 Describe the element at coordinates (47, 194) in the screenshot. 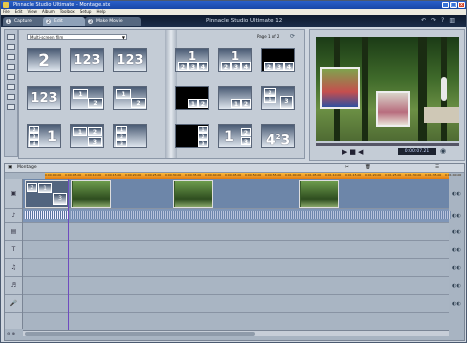

I see `montage-clip: 2 1 3` at that location.